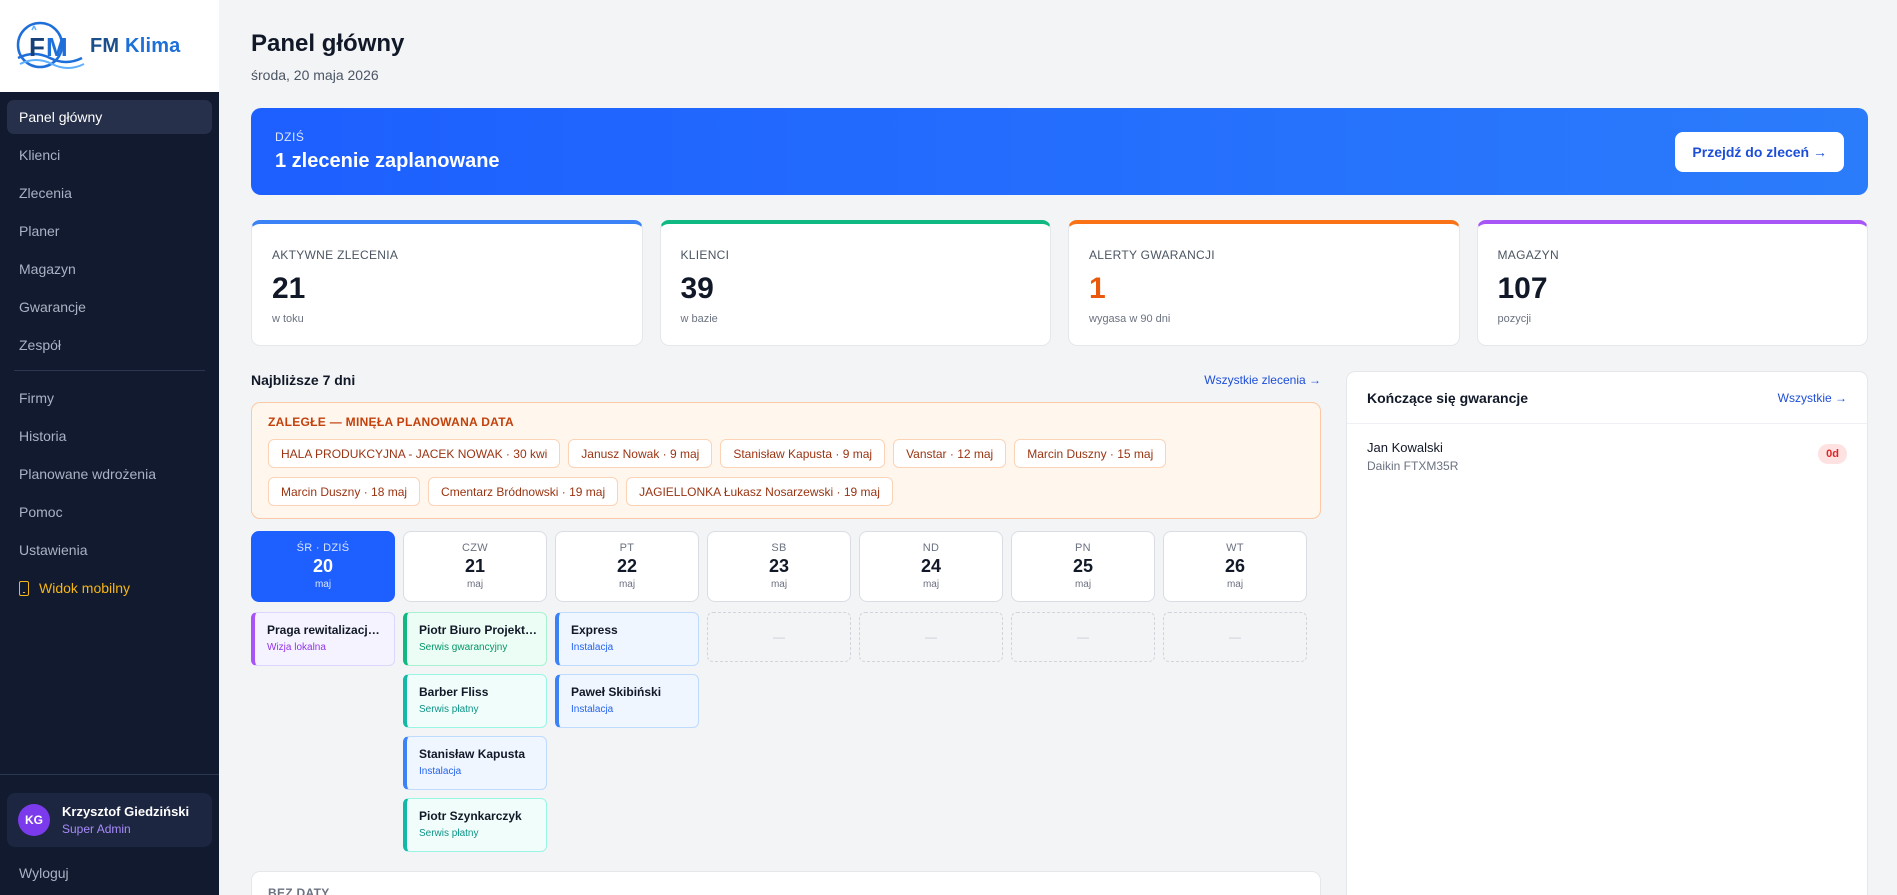 This screenshot has height=895, width=1897. I want to click on event-card: Stanisław Kapusta Instalacja, so click(475, 763).